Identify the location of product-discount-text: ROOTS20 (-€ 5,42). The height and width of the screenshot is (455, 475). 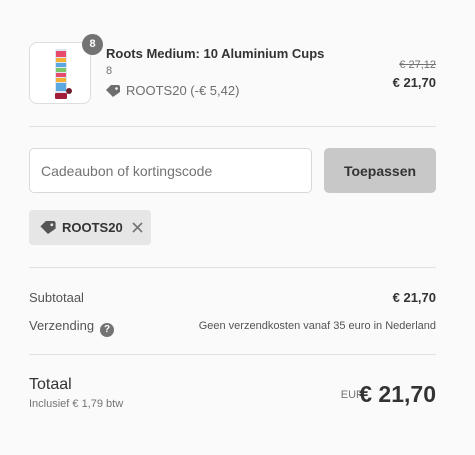
(183, 90).